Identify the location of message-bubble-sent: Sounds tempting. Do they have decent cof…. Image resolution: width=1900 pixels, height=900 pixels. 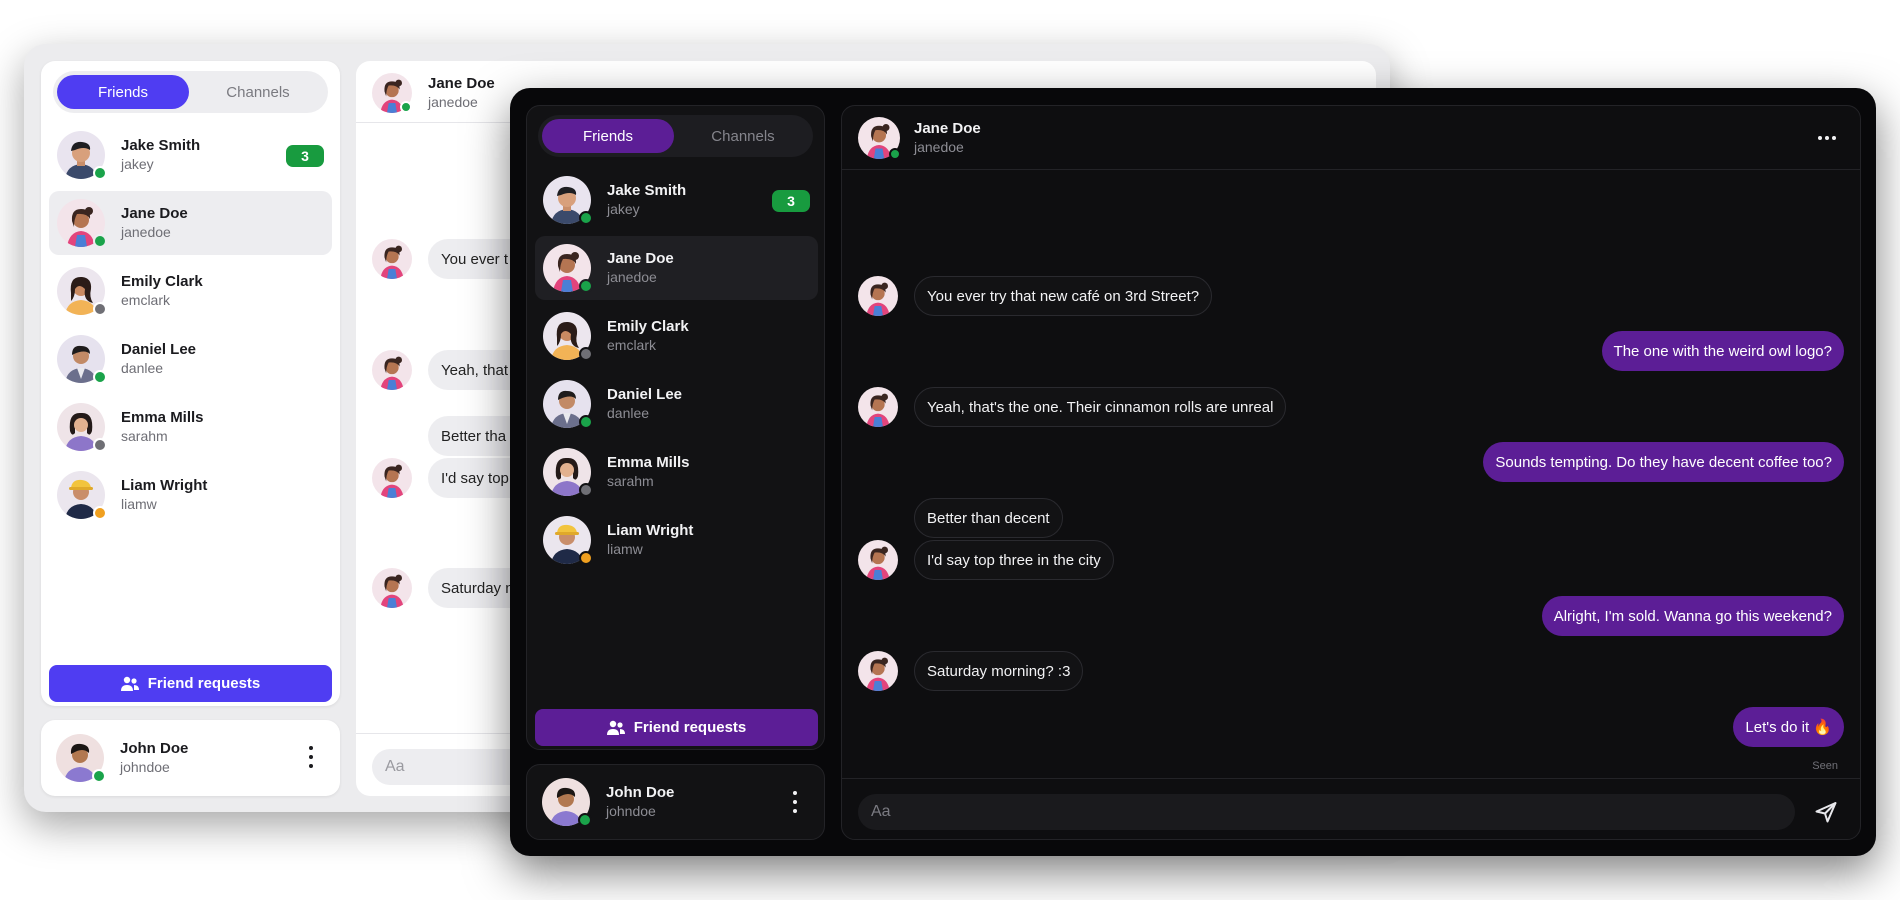
(1663, 462).